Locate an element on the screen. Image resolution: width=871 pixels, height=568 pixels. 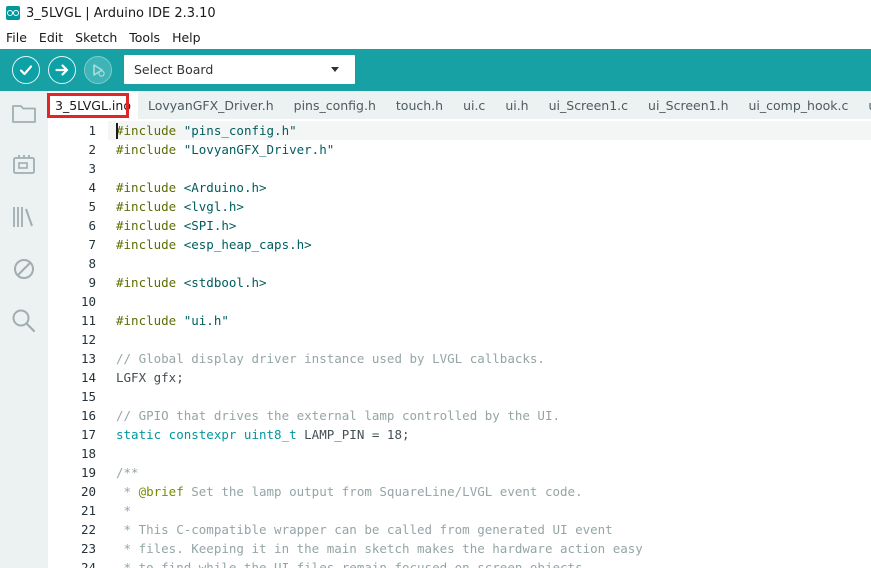
tab-ui-events: ui_events is located at coordinates (864, 105).